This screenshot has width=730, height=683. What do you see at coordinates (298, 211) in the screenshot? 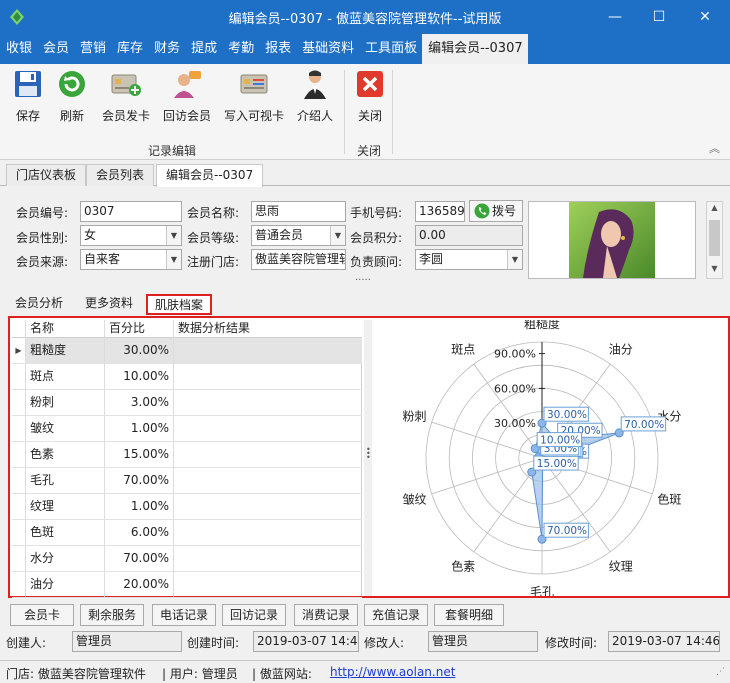
I see `member-name-field: 思雨` at bounding box center [298, 211].